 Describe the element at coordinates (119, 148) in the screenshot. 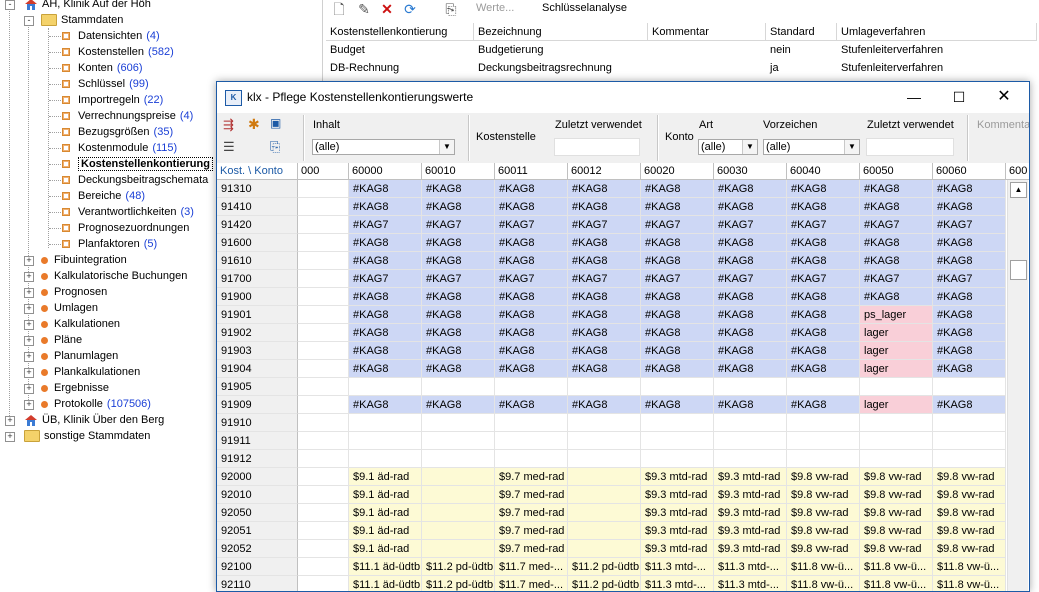

I see `tree-item-kostenmodule: Kostenmodule (115)` at that location.